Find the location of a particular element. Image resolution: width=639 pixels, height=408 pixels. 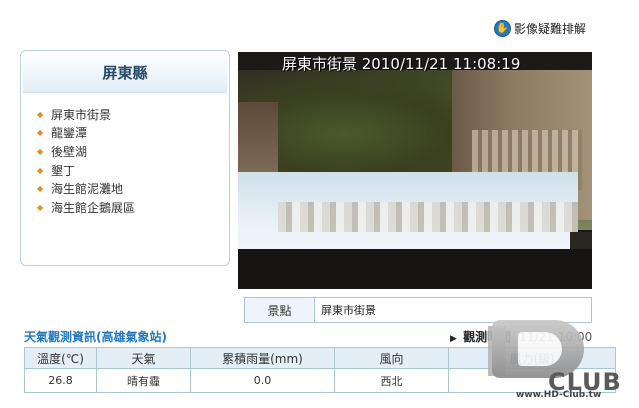

sidebar-item-label: 墾丁 is located at coordinates (63, 170).